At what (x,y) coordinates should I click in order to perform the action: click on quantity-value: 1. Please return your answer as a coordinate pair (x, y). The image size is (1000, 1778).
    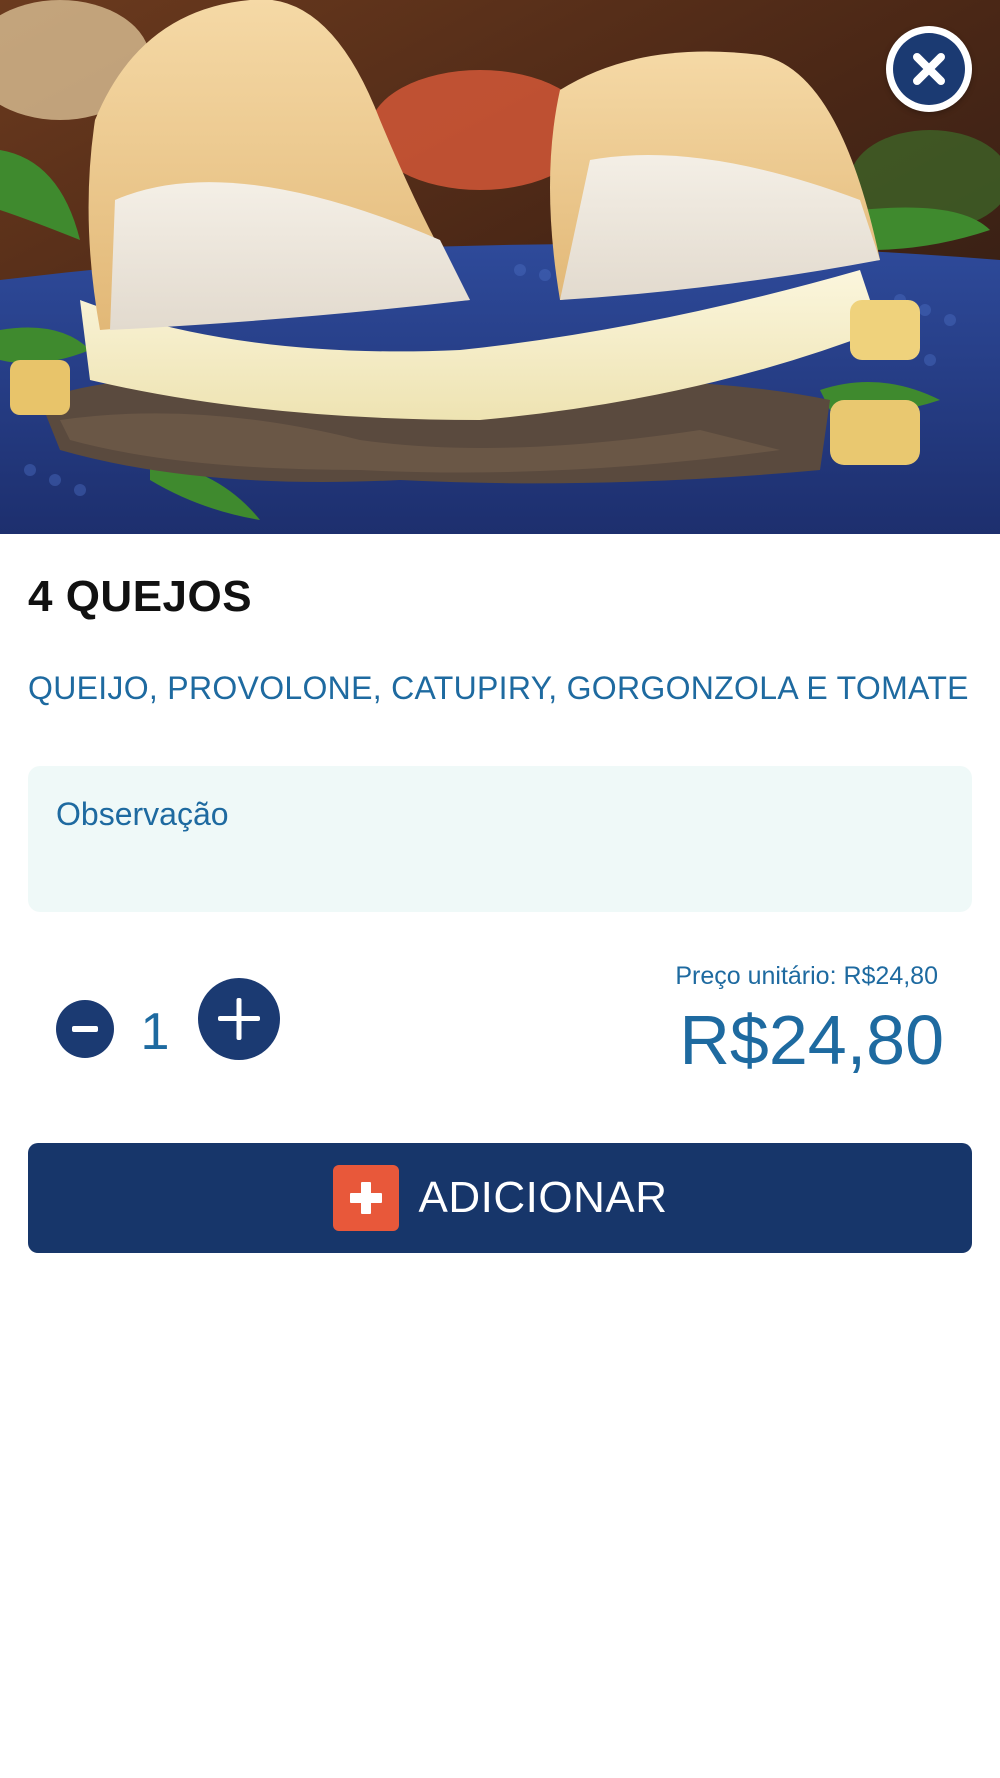
    Looking at the image, I should click on (155, 1032).